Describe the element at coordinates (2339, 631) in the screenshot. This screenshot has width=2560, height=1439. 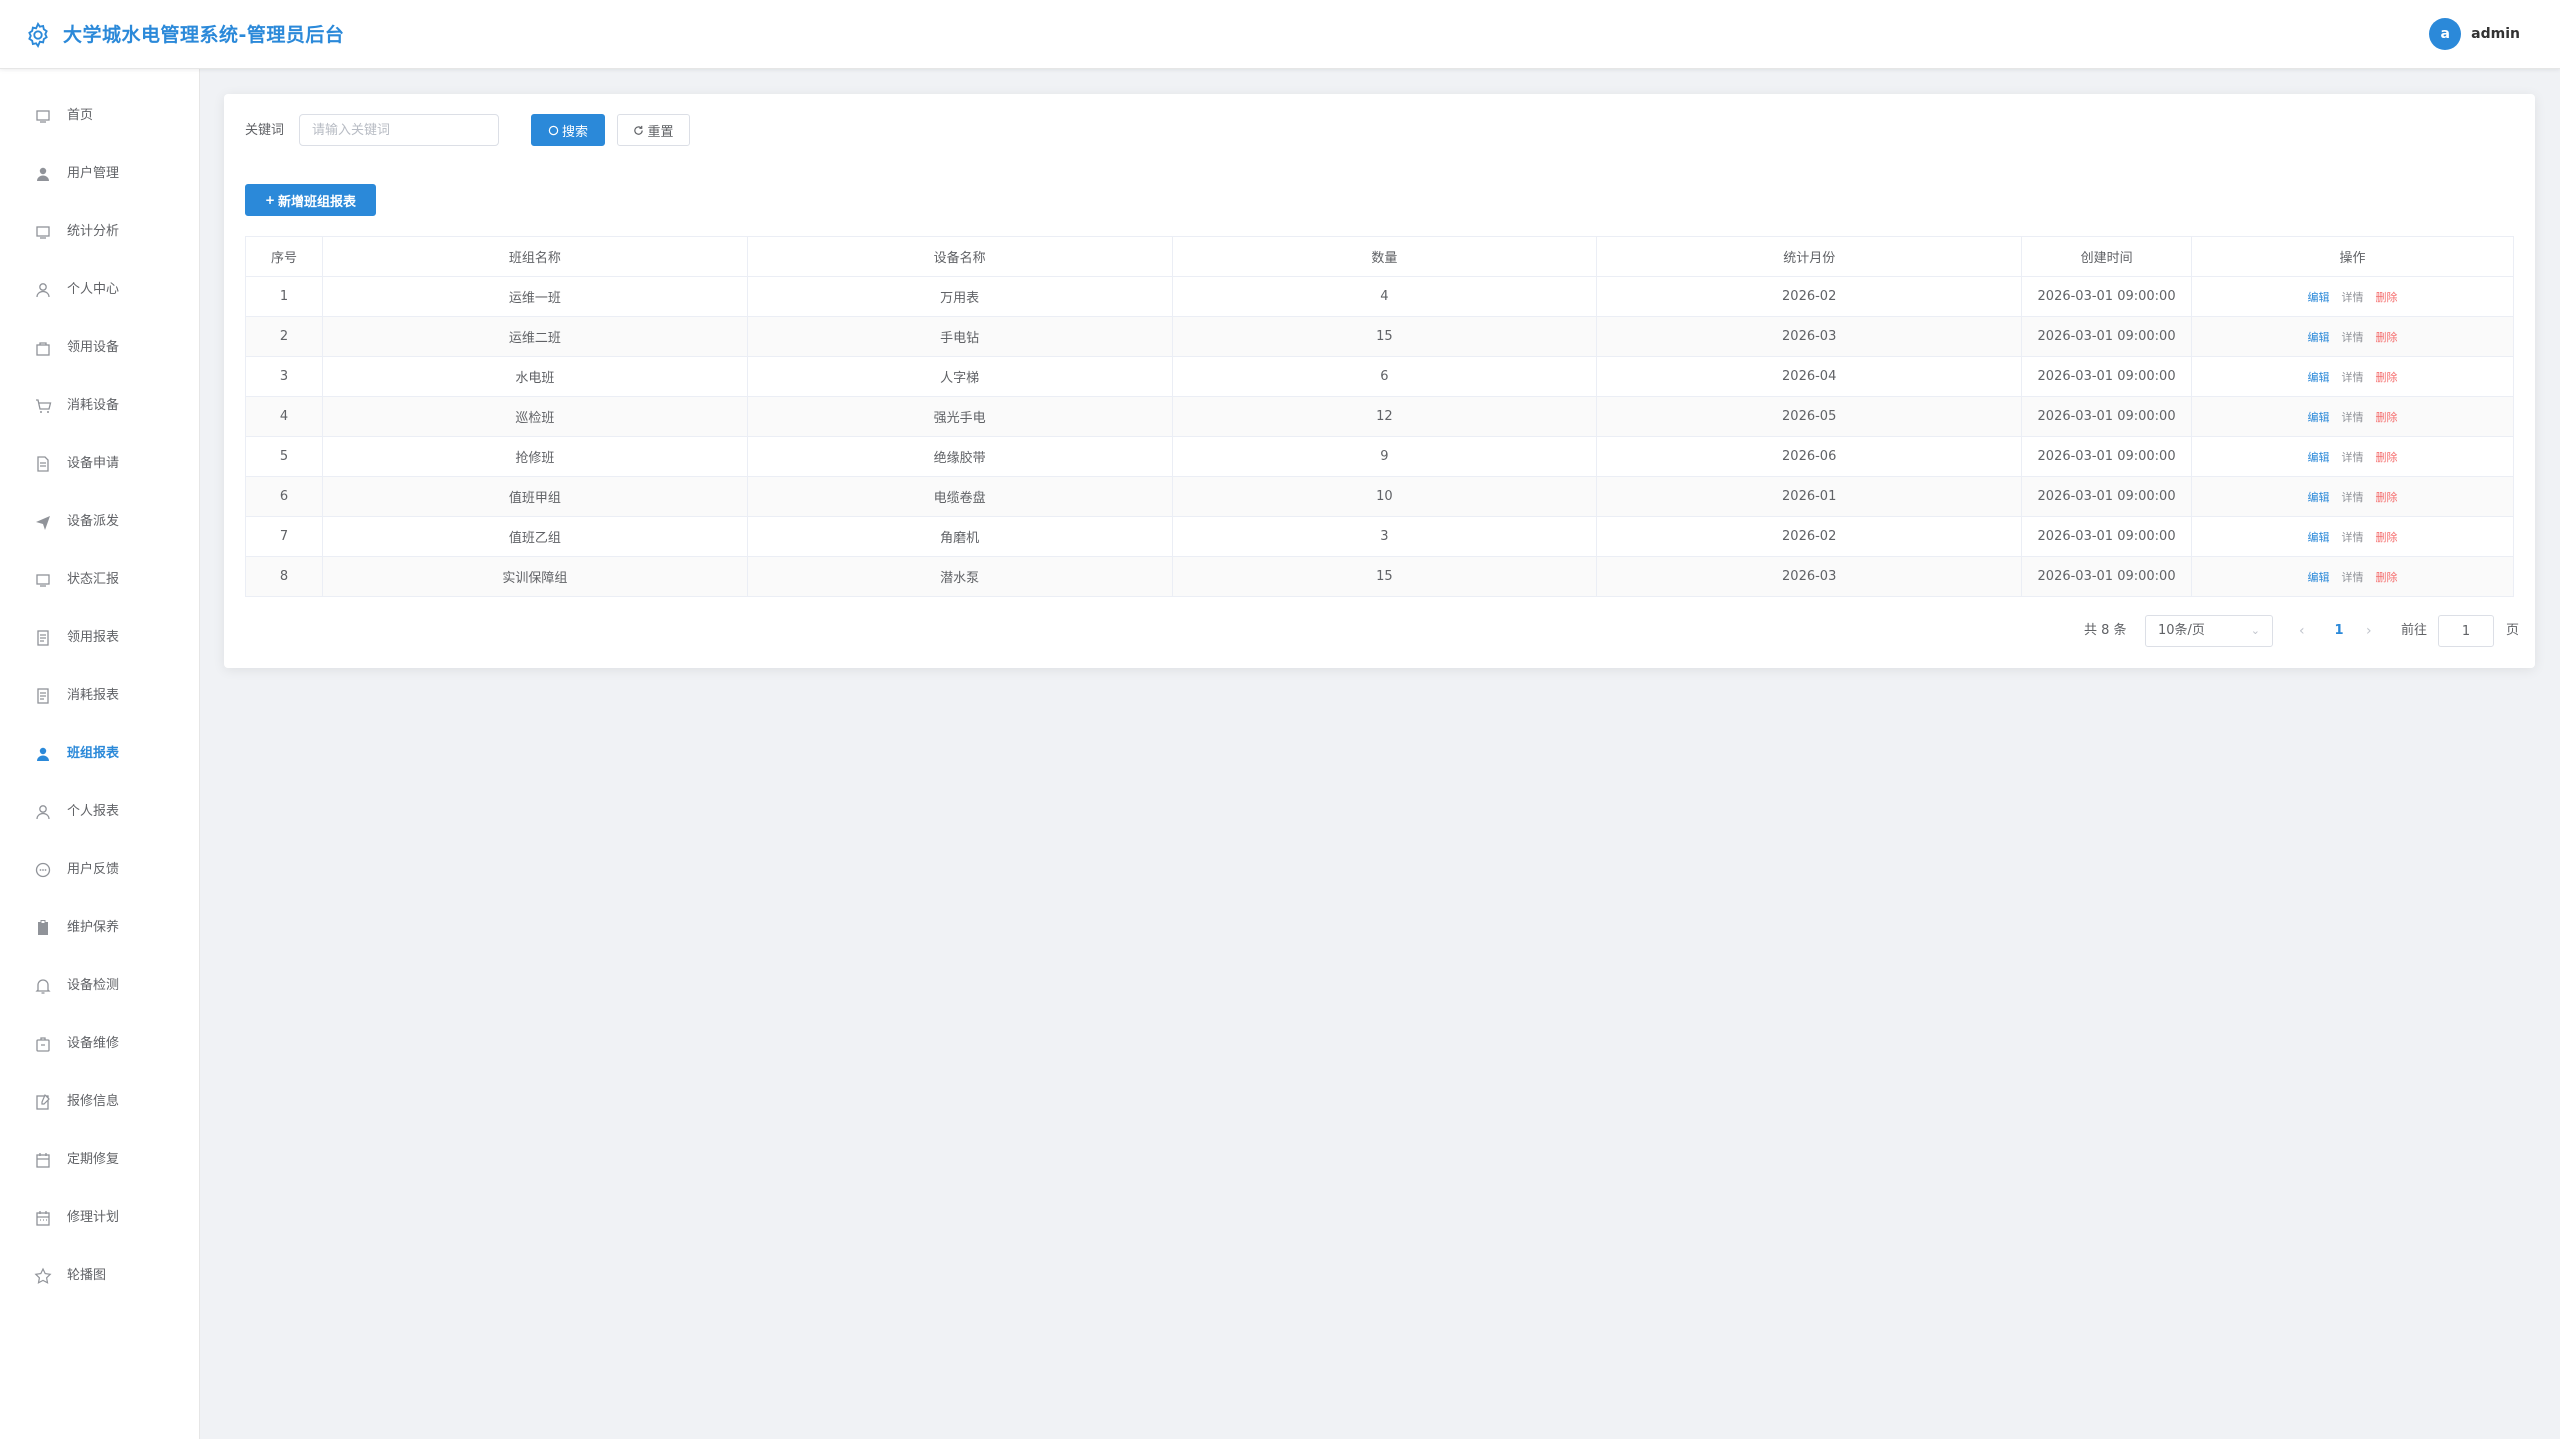
I see `page-number: 1` at that location.